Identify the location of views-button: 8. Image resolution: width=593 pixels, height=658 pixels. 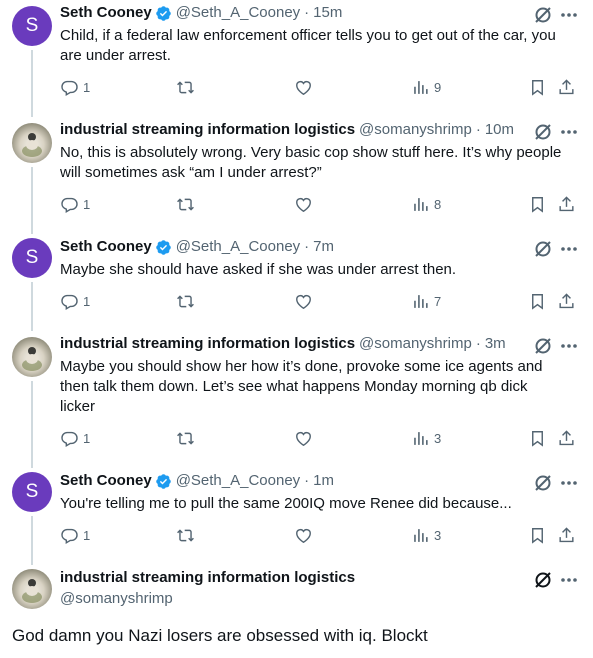
(426, 204).